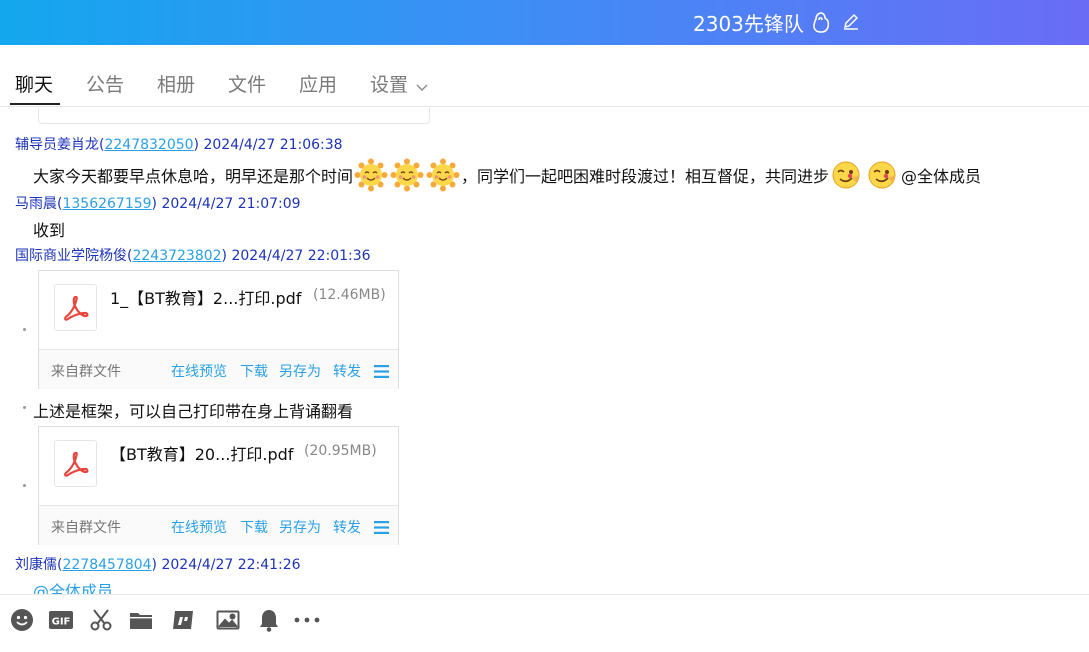 The height and width of the screenshot is (652, 1089). I want to click on sender-name: 辅导员姜肖龙, so click(57, 145).